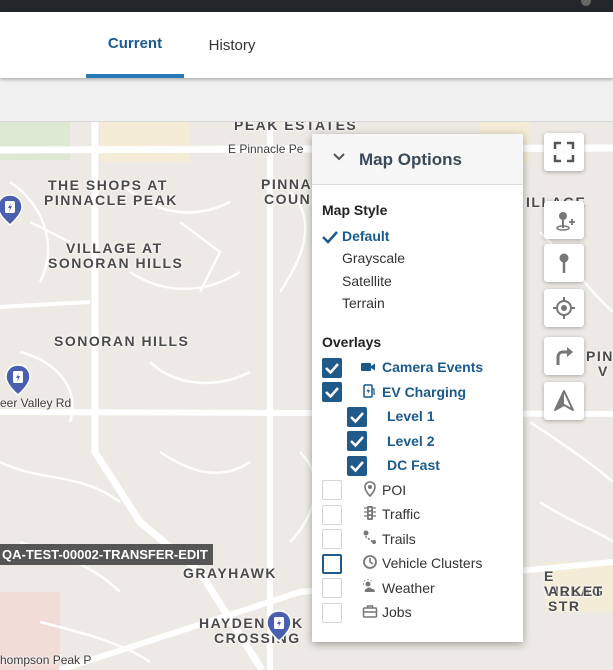  I want to click on pin-icon, so click(564, 263).